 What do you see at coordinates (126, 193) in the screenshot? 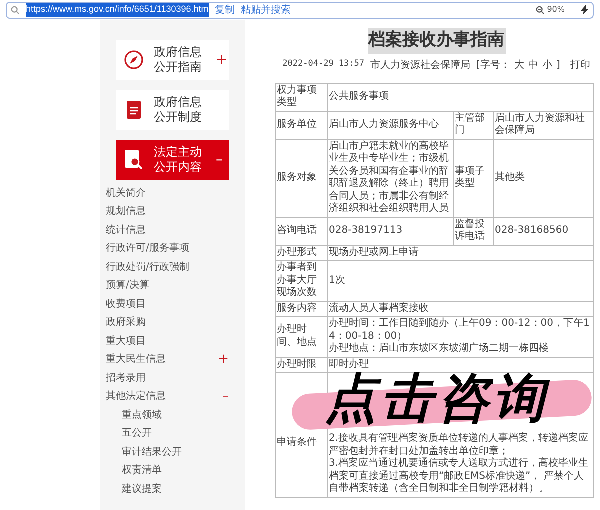
I see `sidebar-item: 机关简介` at bounding box center [126, 193].